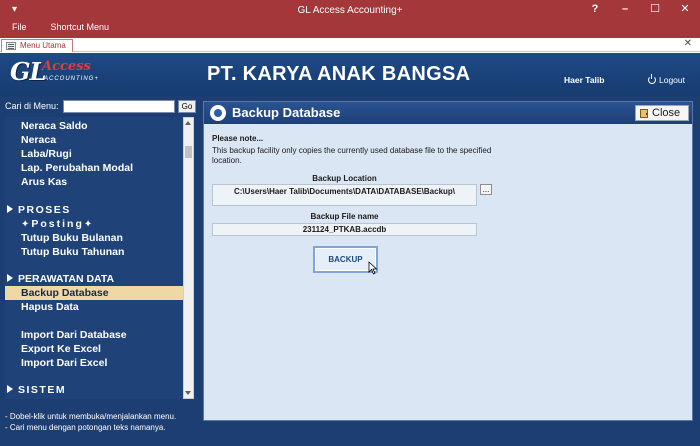 This screenshot has height=446, width=700. What do you see at coordinates (218, 113) in the screenshot?
I see `backup-icon` at bounding box center [218, 113].